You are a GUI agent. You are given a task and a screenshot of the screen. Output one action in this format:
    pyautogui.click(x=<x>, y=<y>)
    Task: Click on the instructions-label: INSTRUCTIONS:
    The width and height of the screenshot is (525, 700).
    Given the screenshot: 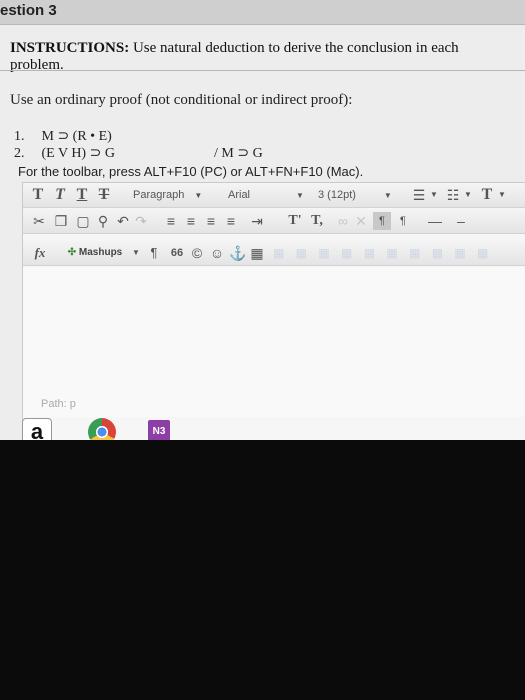 What is the action you would take?
    pyautogui.click(x=70, y=48)
    